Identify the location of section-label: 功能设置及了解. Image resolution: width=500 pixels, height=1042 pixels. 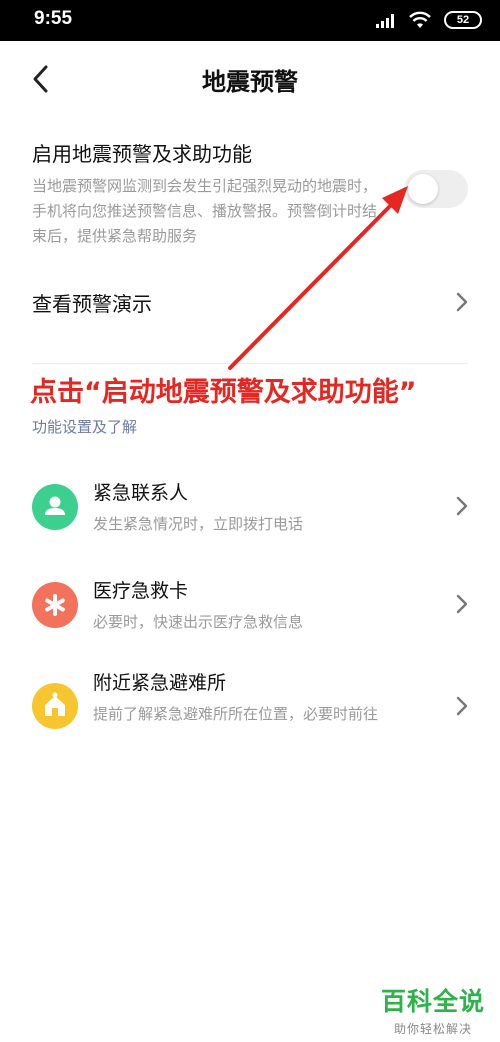
(85, 427).